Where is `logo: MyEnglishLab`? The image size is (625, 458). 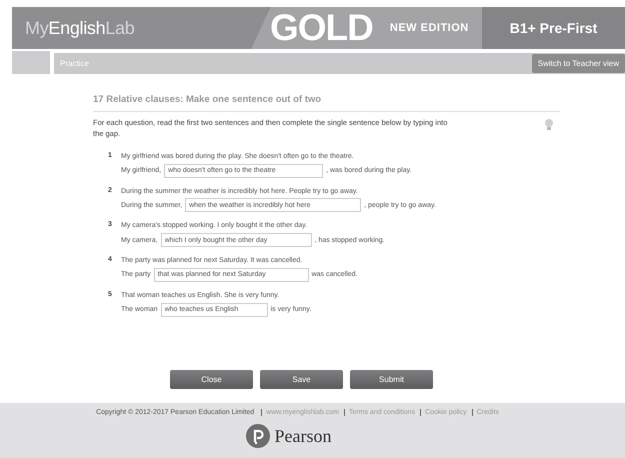 logo: MyEnglishLab is located at coordinates (80, 28).